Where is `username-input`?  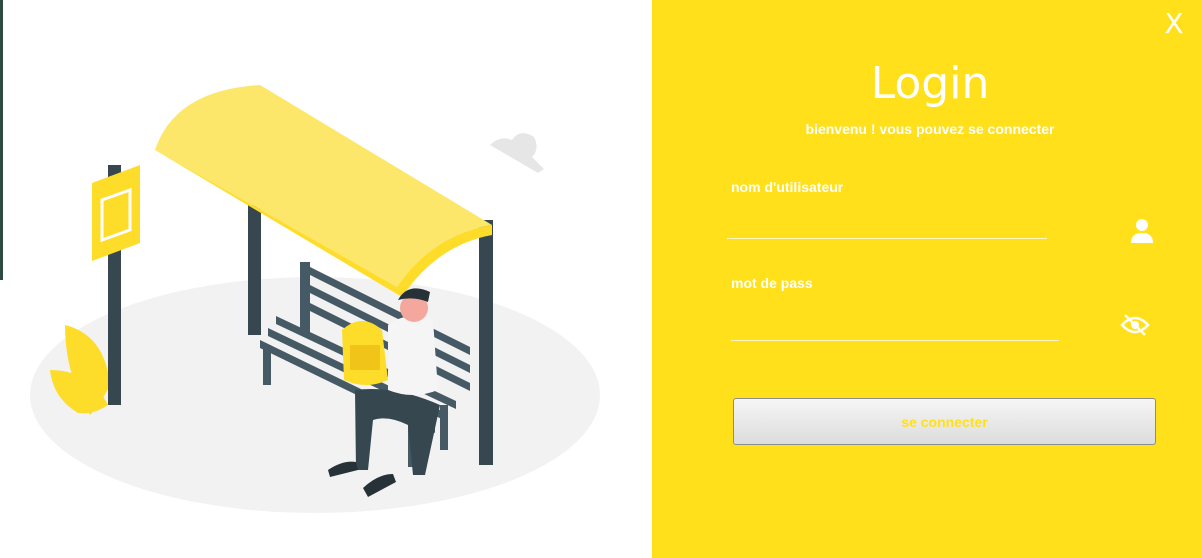 username-input is located at coordinates (887, 224).